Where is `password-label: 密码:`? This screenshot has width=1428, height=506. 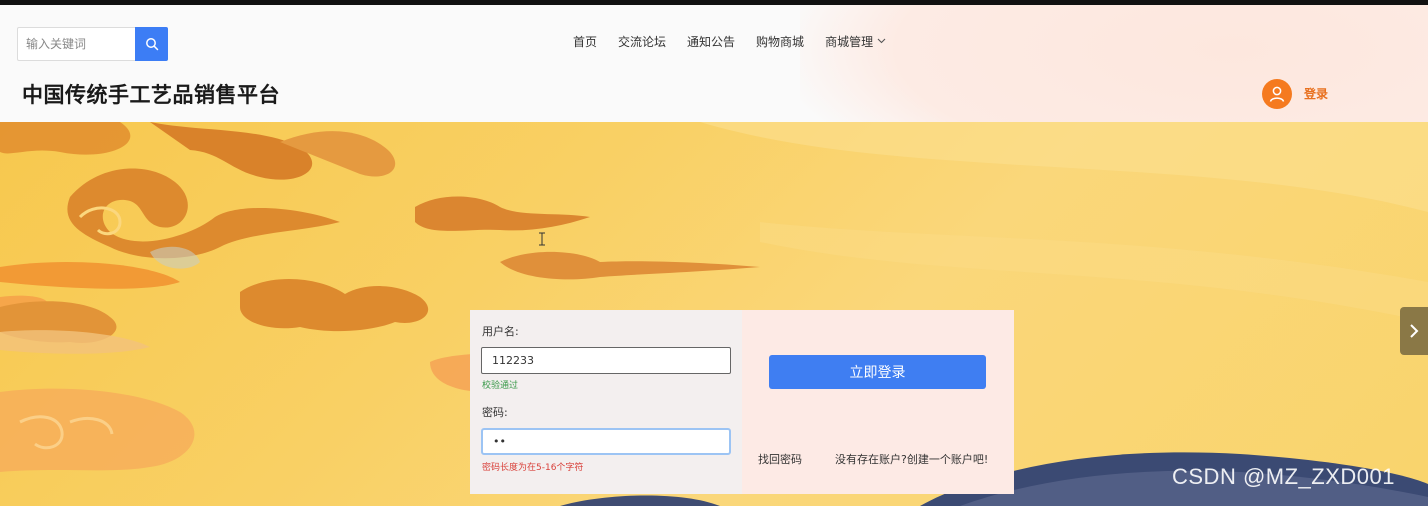
password-label: 密码: is located at coordinates (495, 412).